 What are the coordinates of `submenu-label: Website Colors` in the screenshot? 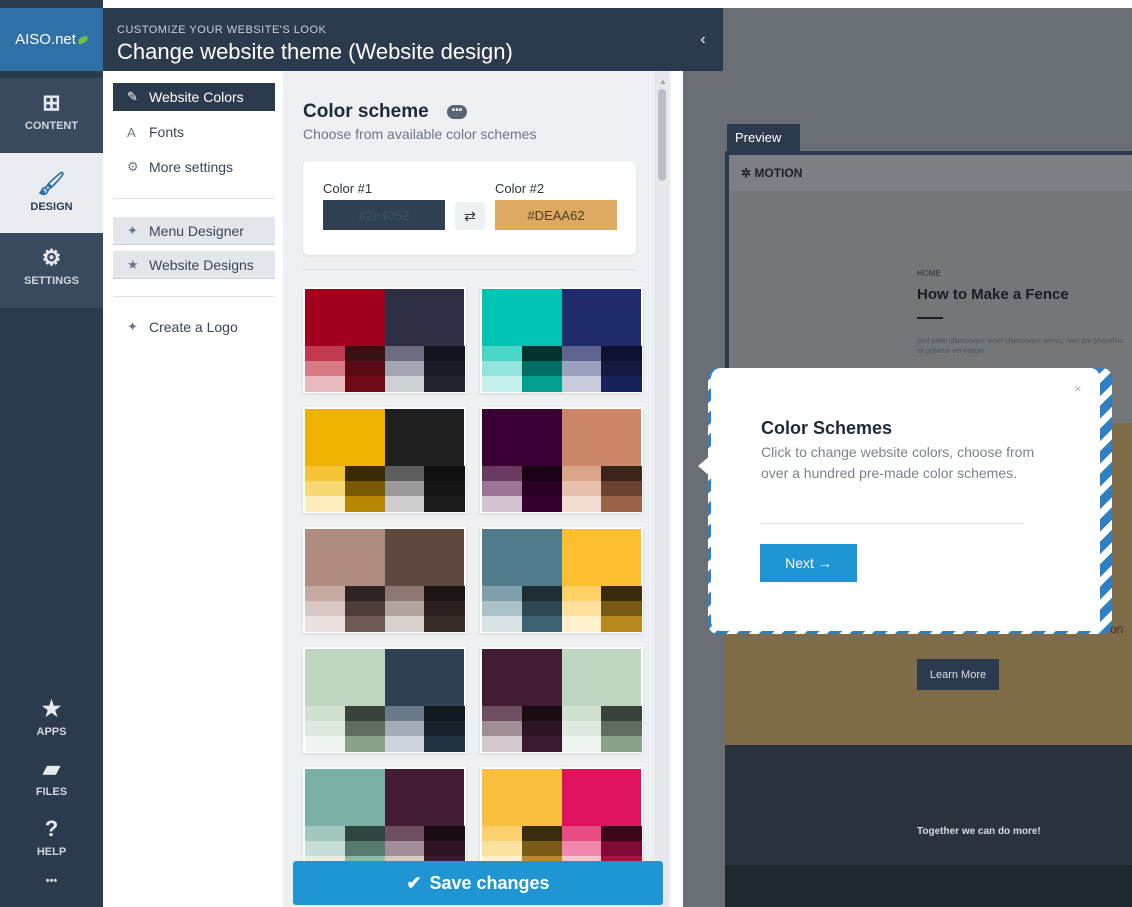 It's located at (196, 97).